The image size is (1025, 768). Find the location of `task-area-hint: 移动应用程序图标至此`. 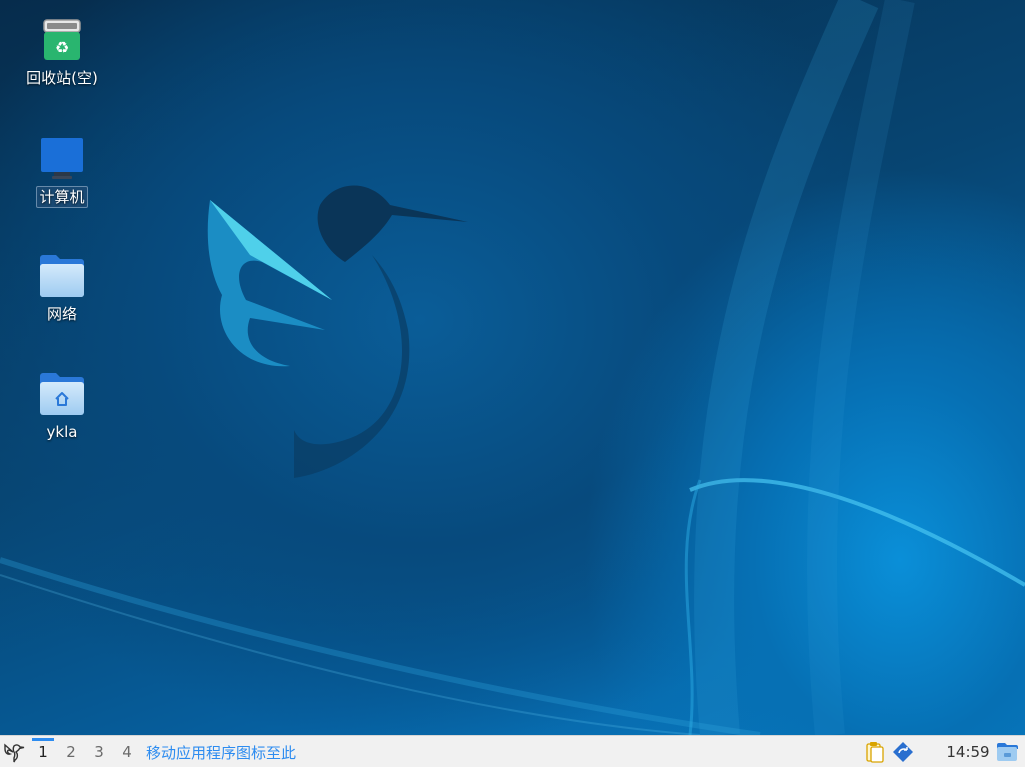

task-area-hint: 移动应用程序图标至此 is located at coordinates (221, 752).